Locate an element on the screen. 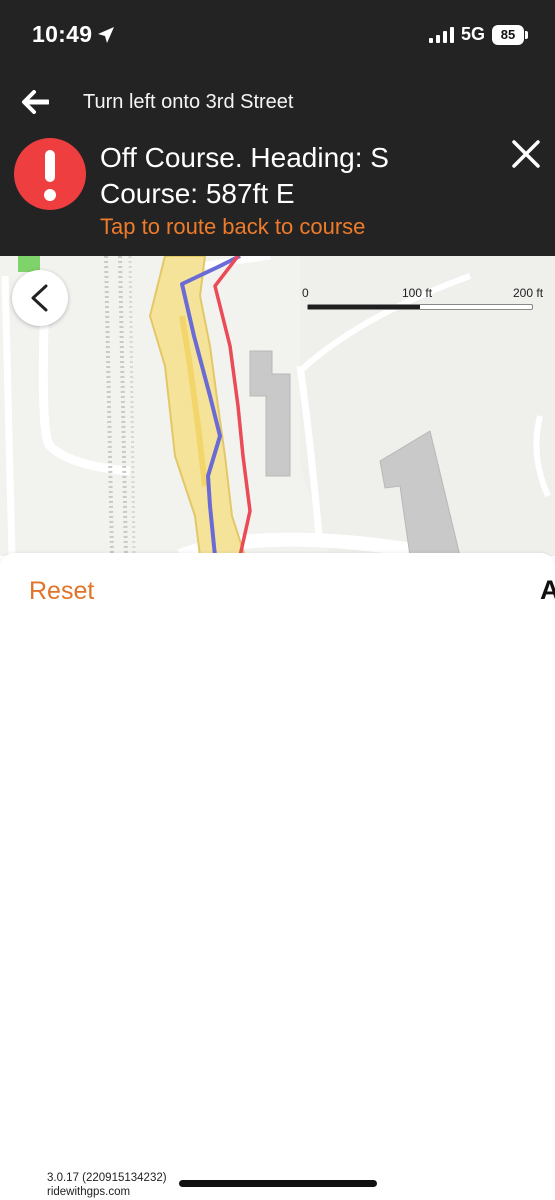 This screenshot has height=1200, width=555. sheet-edge-text: A is located at coordinates (547, 590).